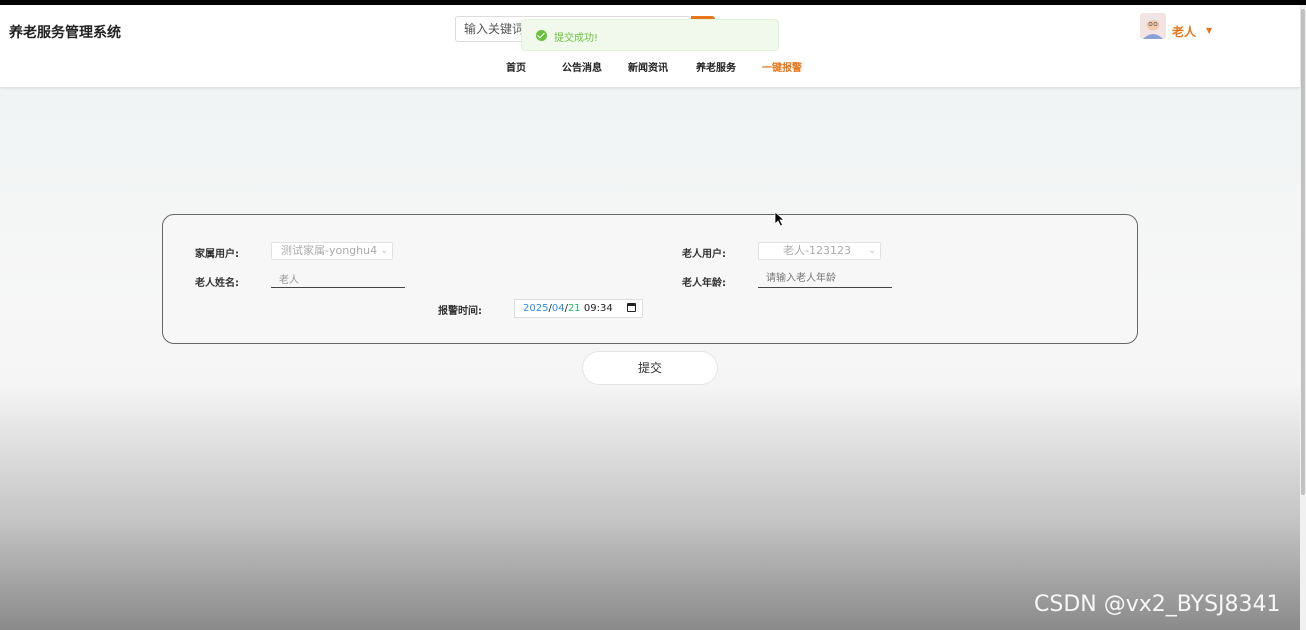  I want to click on alarm-month: 04, so click(558, 308).